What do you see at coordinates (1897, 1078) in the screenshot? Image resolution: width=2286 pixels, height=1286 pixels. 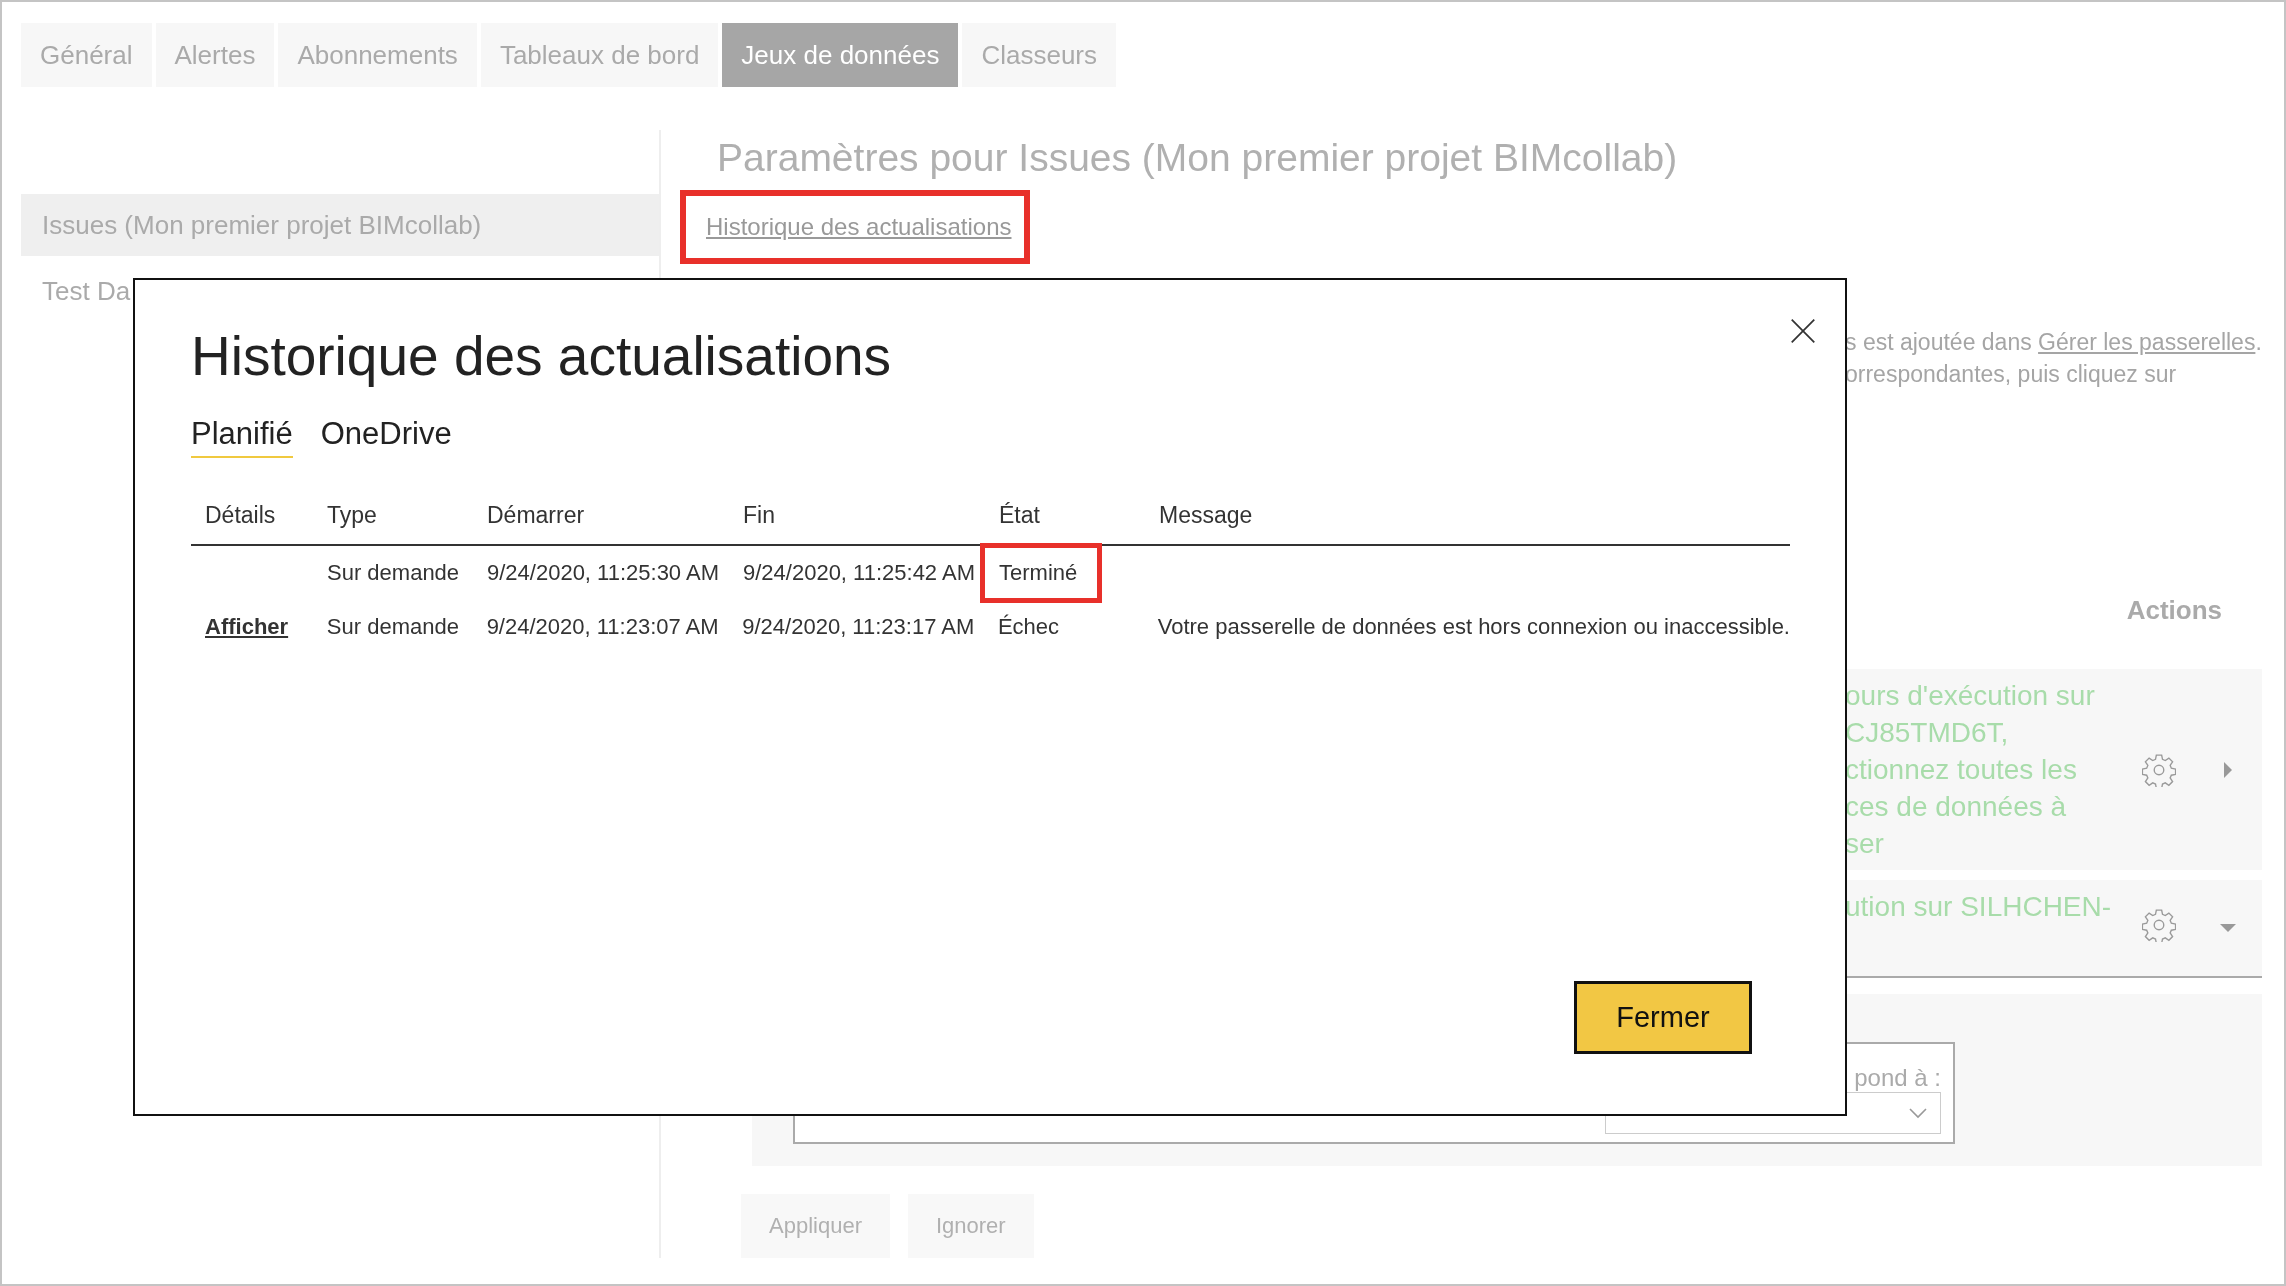 I see `mapping-label: pond à :` at bounding box center [1897, 1078].